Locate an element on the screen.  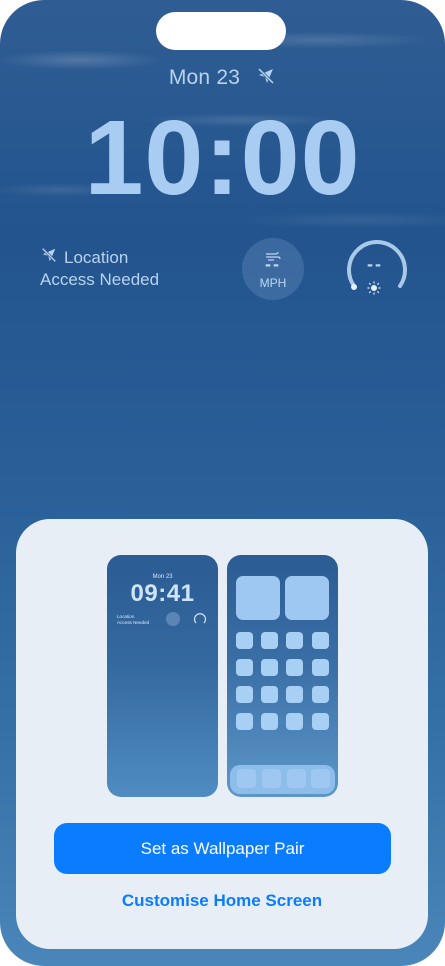
date-row: Mon 23 is located at coordinates (222, 79).